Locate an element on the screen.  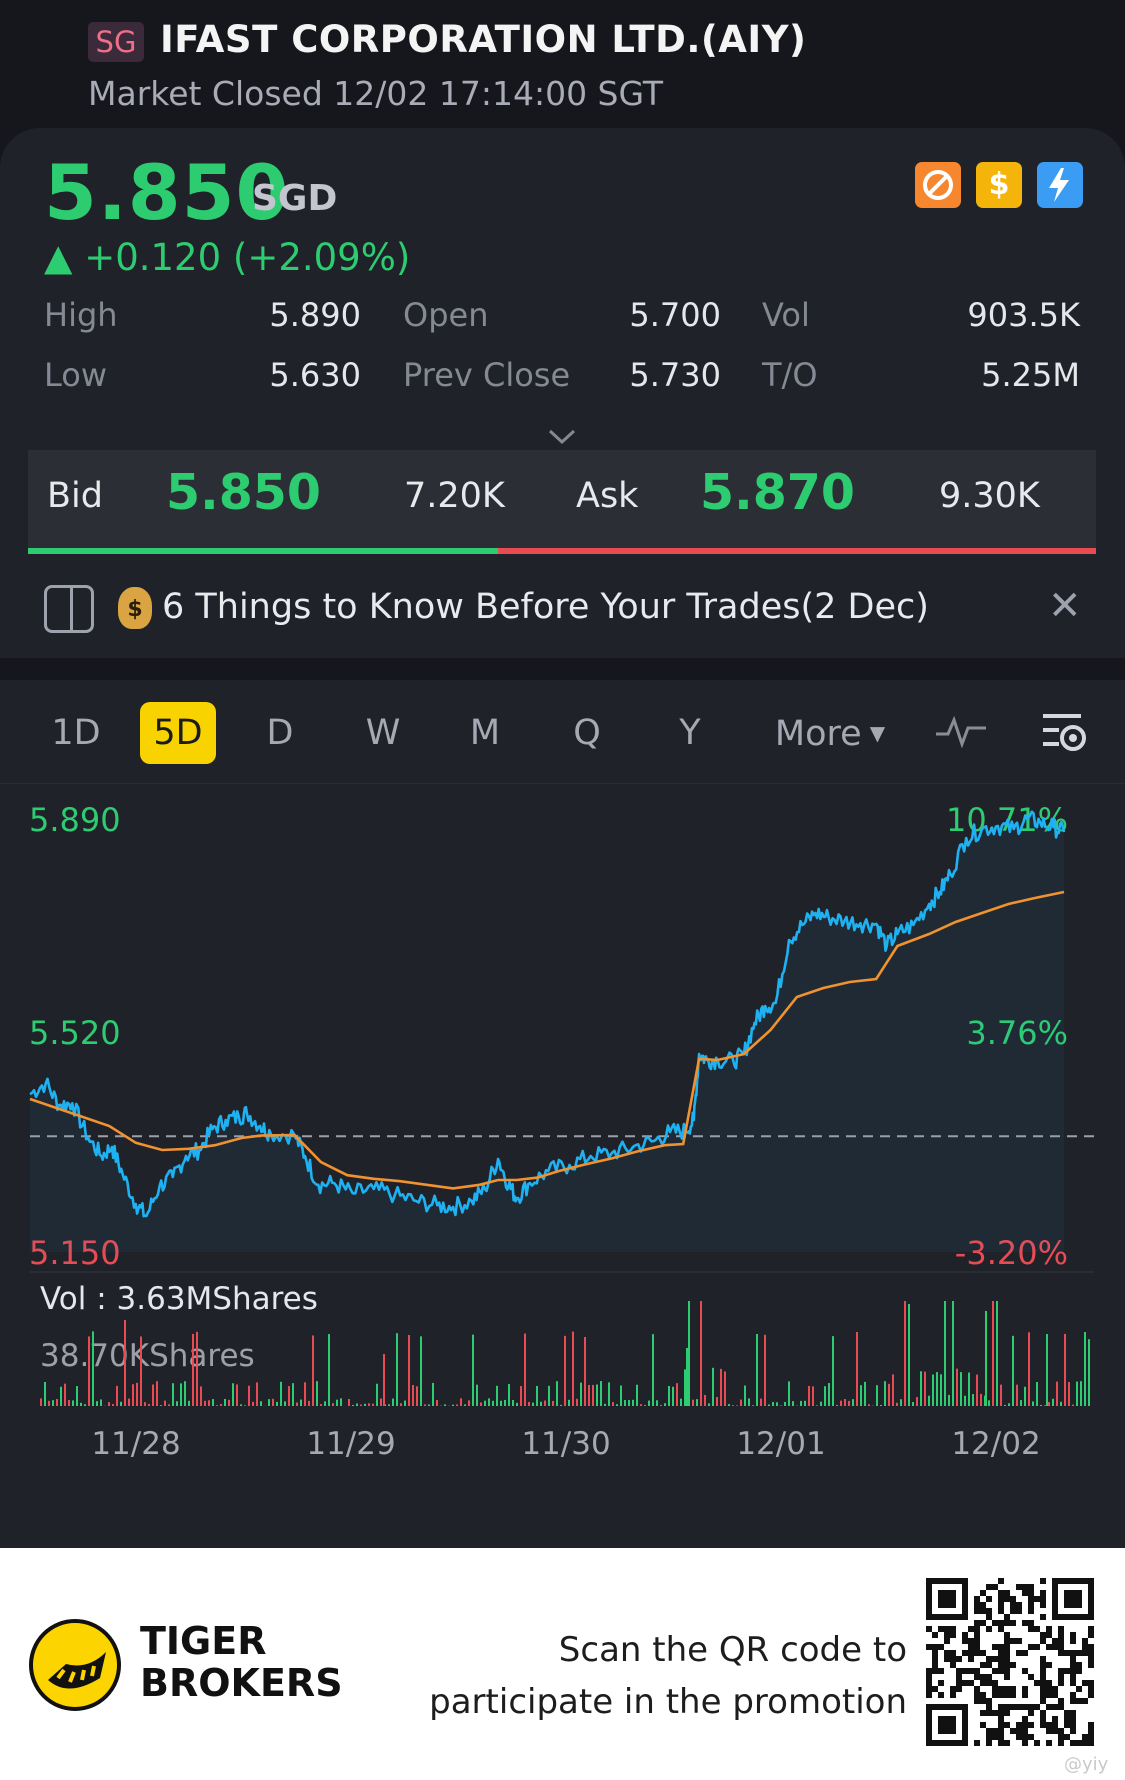
indicator-icon is located at coordinates (961, 733).